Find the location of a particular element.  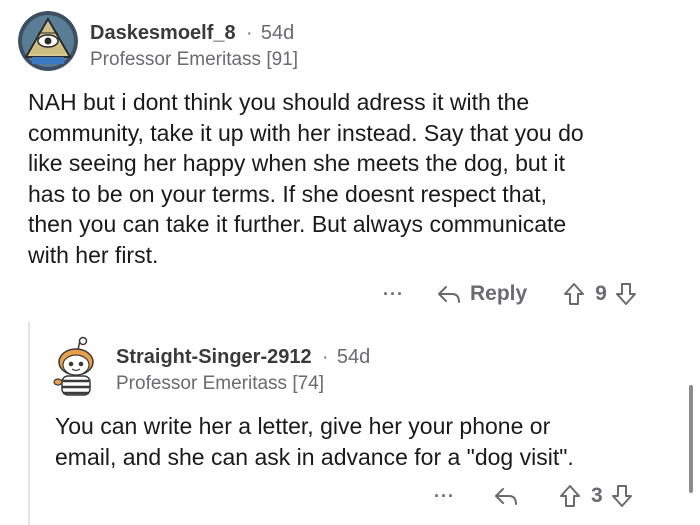

reply-label: Reply is located at coordinates (498, 293).